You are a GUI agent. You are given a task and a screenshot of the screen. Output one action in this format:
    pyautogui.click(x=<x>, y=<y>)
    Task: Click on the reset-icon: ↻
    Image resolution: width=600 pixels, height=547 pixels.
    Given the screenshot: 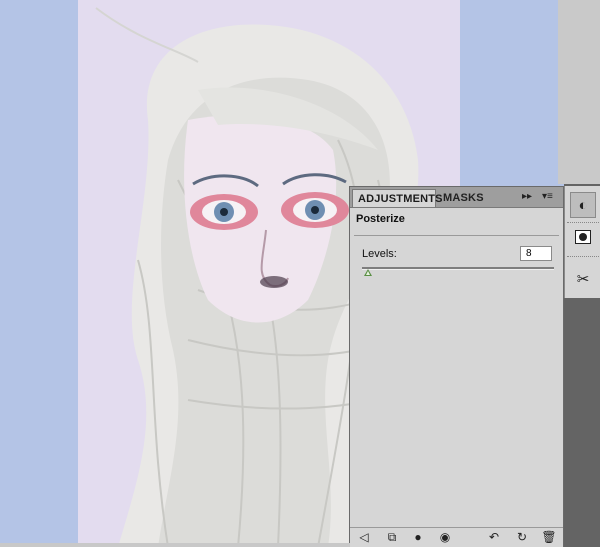 What is the action you would take?
    pyautogui.click(x=522, y=537)
    